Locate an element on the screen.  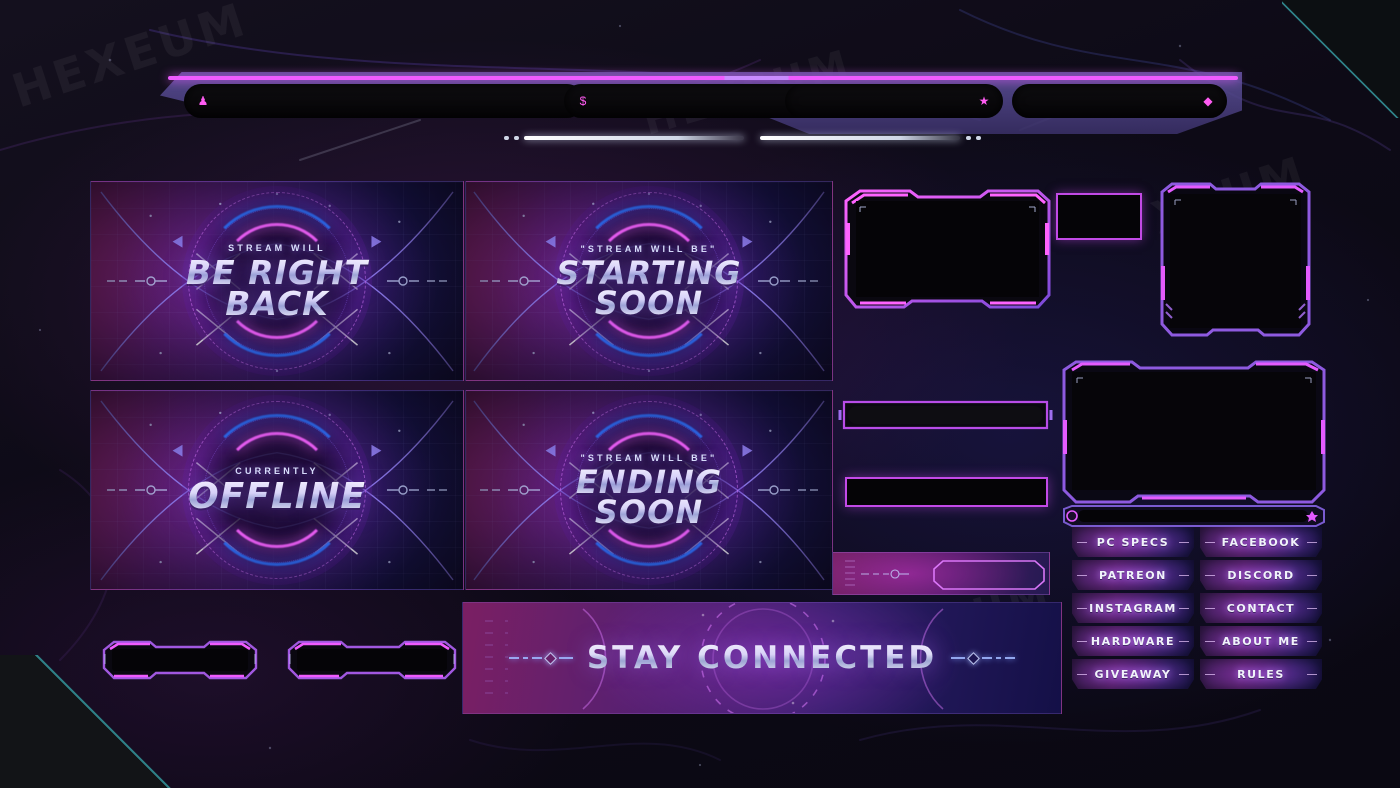
frame-eventbar is located at coordinates (946, 492).